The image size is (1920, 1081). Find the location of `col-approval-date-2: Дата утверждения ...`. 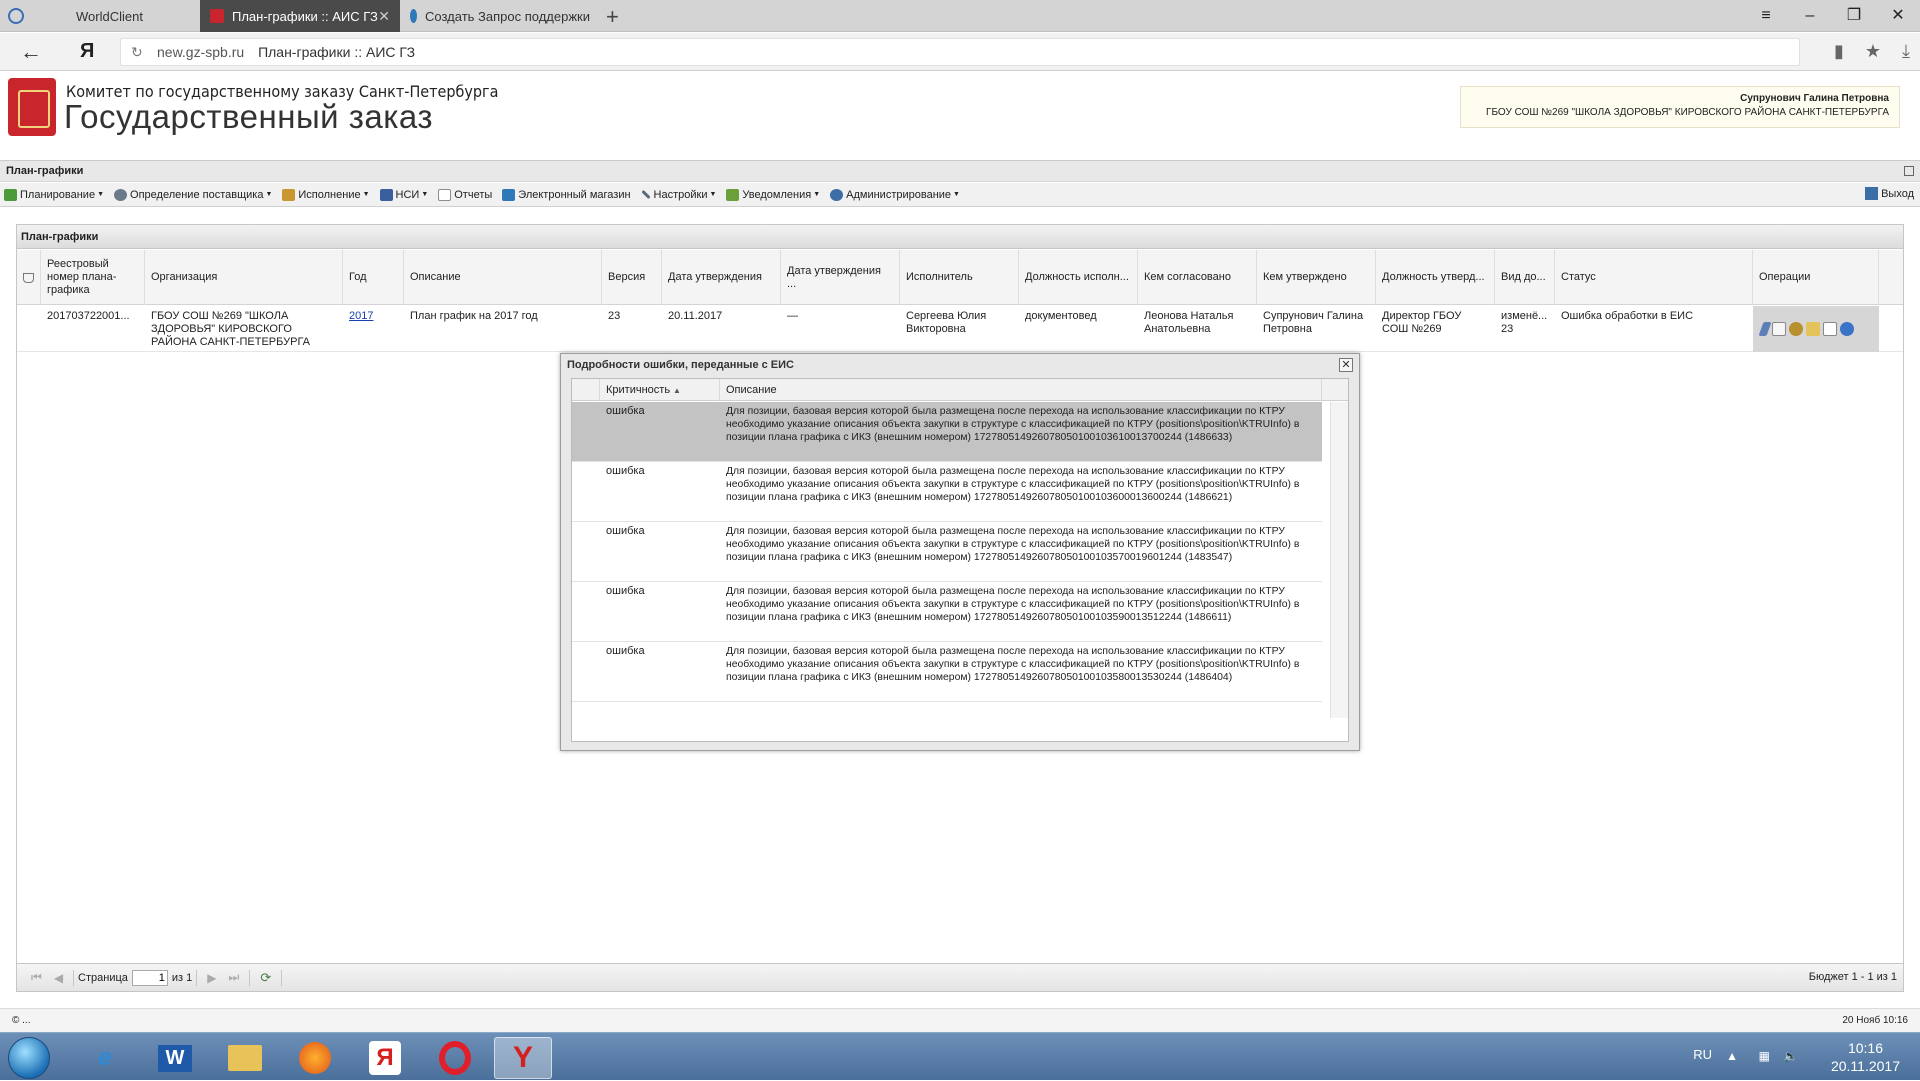

col-approval-date-2: Дата утверждения ... is located at coordinates (840, 277).